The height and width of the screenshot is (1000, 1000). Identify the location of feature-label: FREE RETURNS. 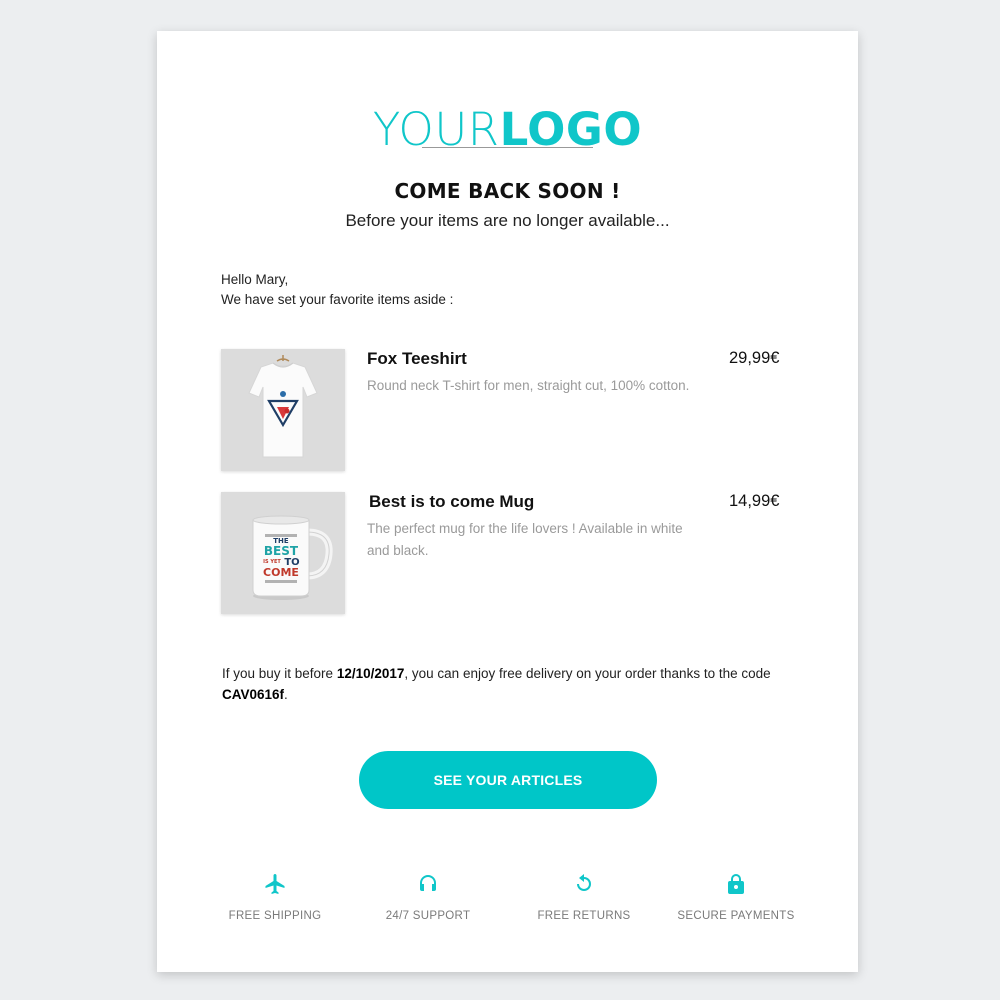
(584, 916).